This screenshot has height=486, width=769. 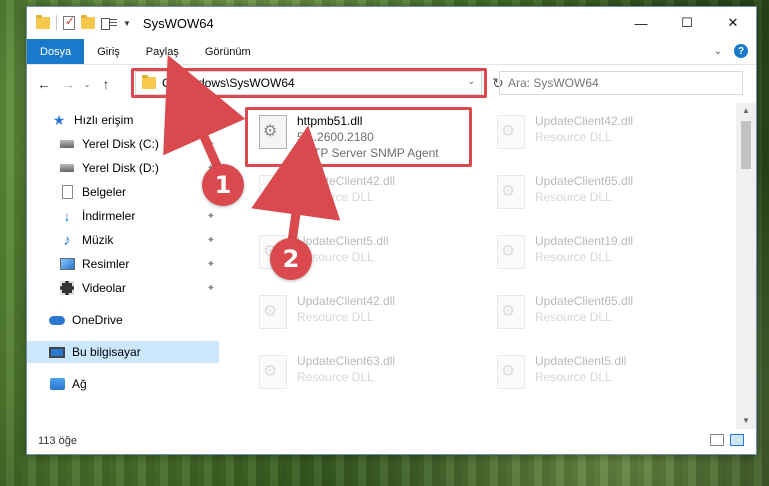 I want to click on annotation-arrows, so click(x=252, y=148).